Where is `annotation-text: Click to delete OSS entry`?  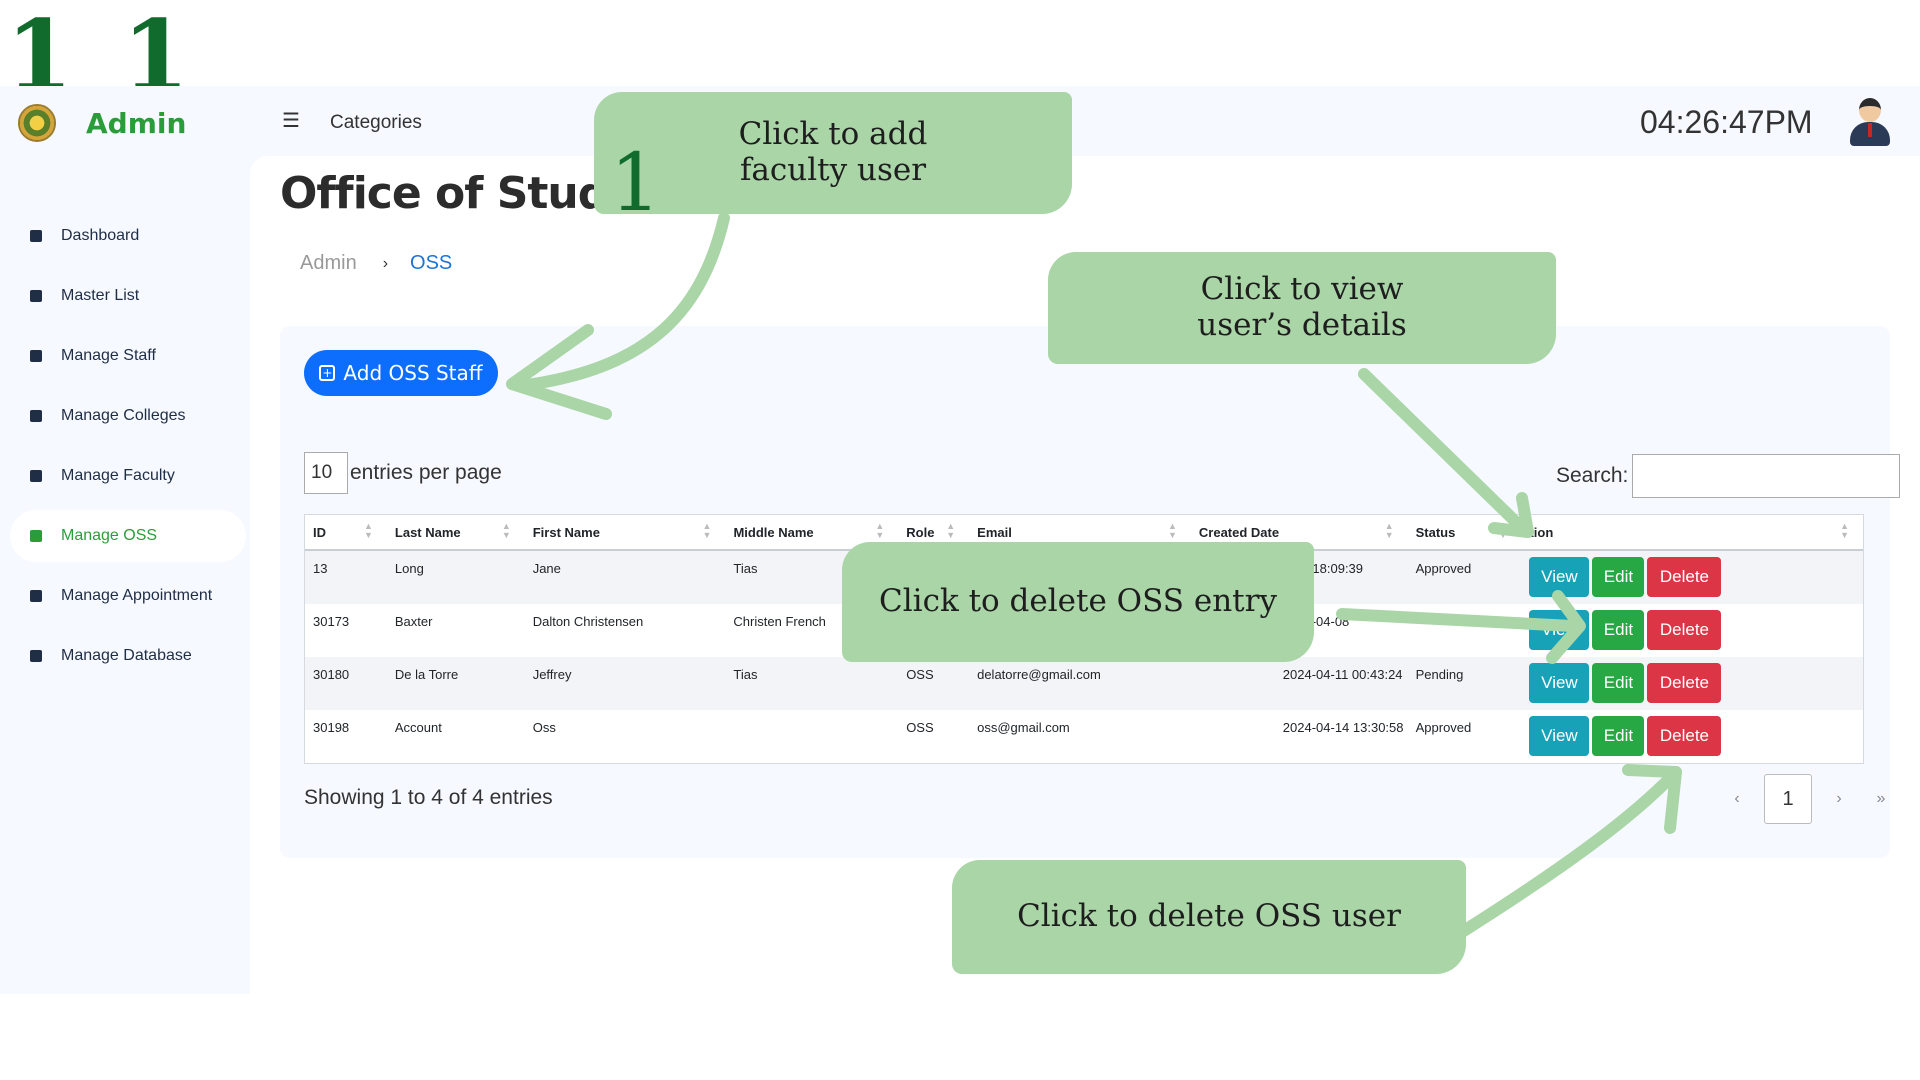 annotation-text: Click to delete OSS entry is located at coordinates (1078, 601).